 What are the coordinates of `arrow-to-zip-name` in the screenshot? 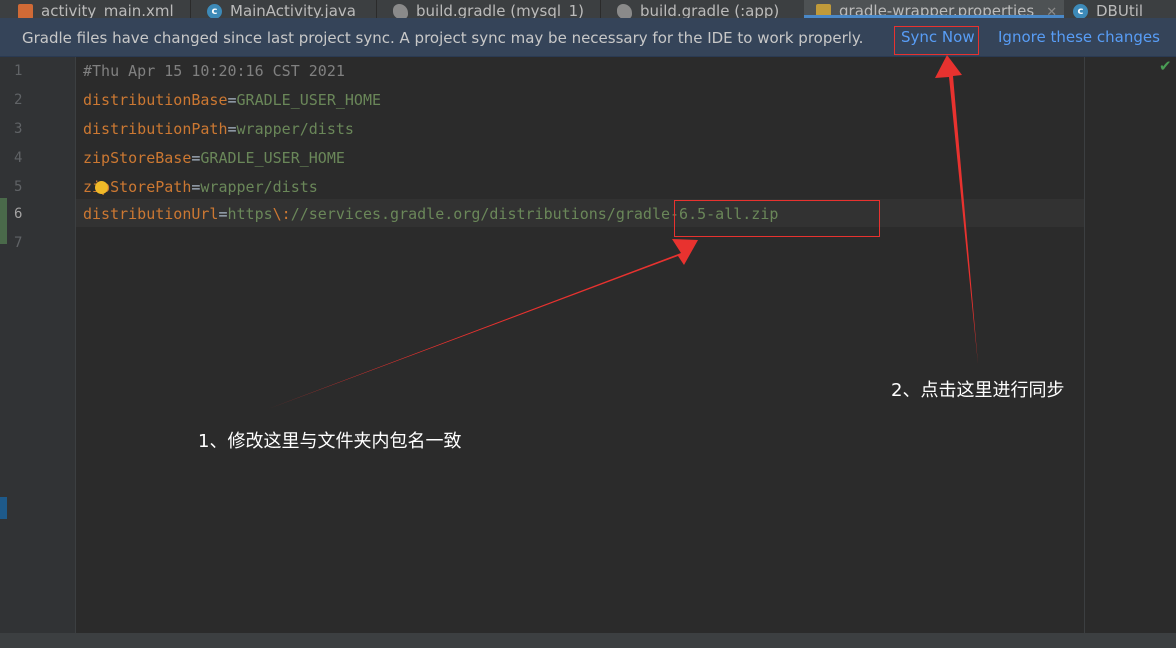 It's located at (483, 324).